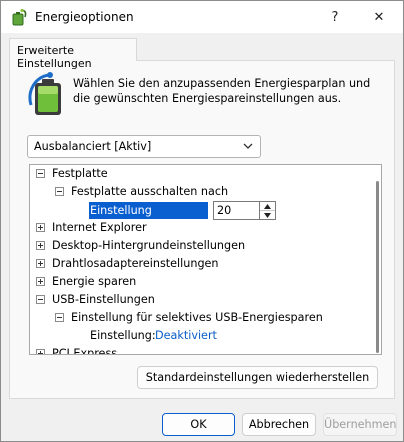  I want to click on tree-item-festplatte-ausschalten: Festplatte ausschalten nach, so click(200, 192).